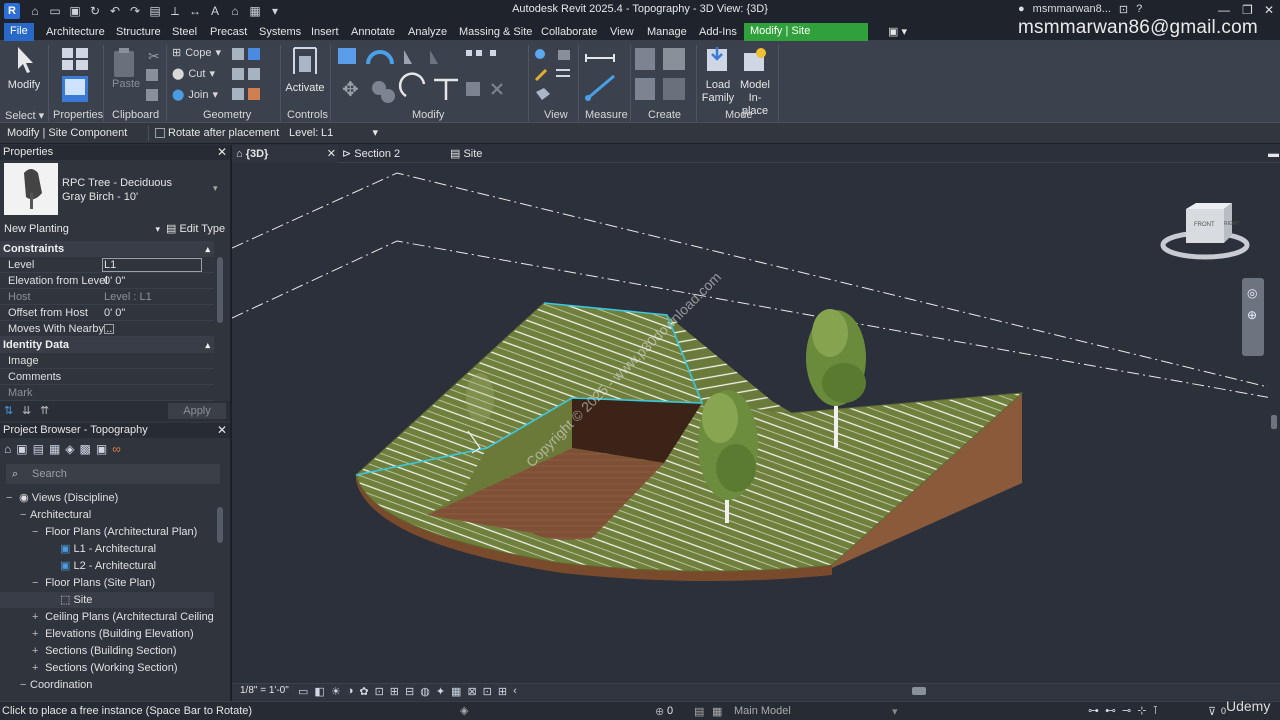 The image size is (1280, 720). Describe the element at coordinates (1205, 232) in the screenshot. I see `viewcube: FRONT RIGHT` at that location.